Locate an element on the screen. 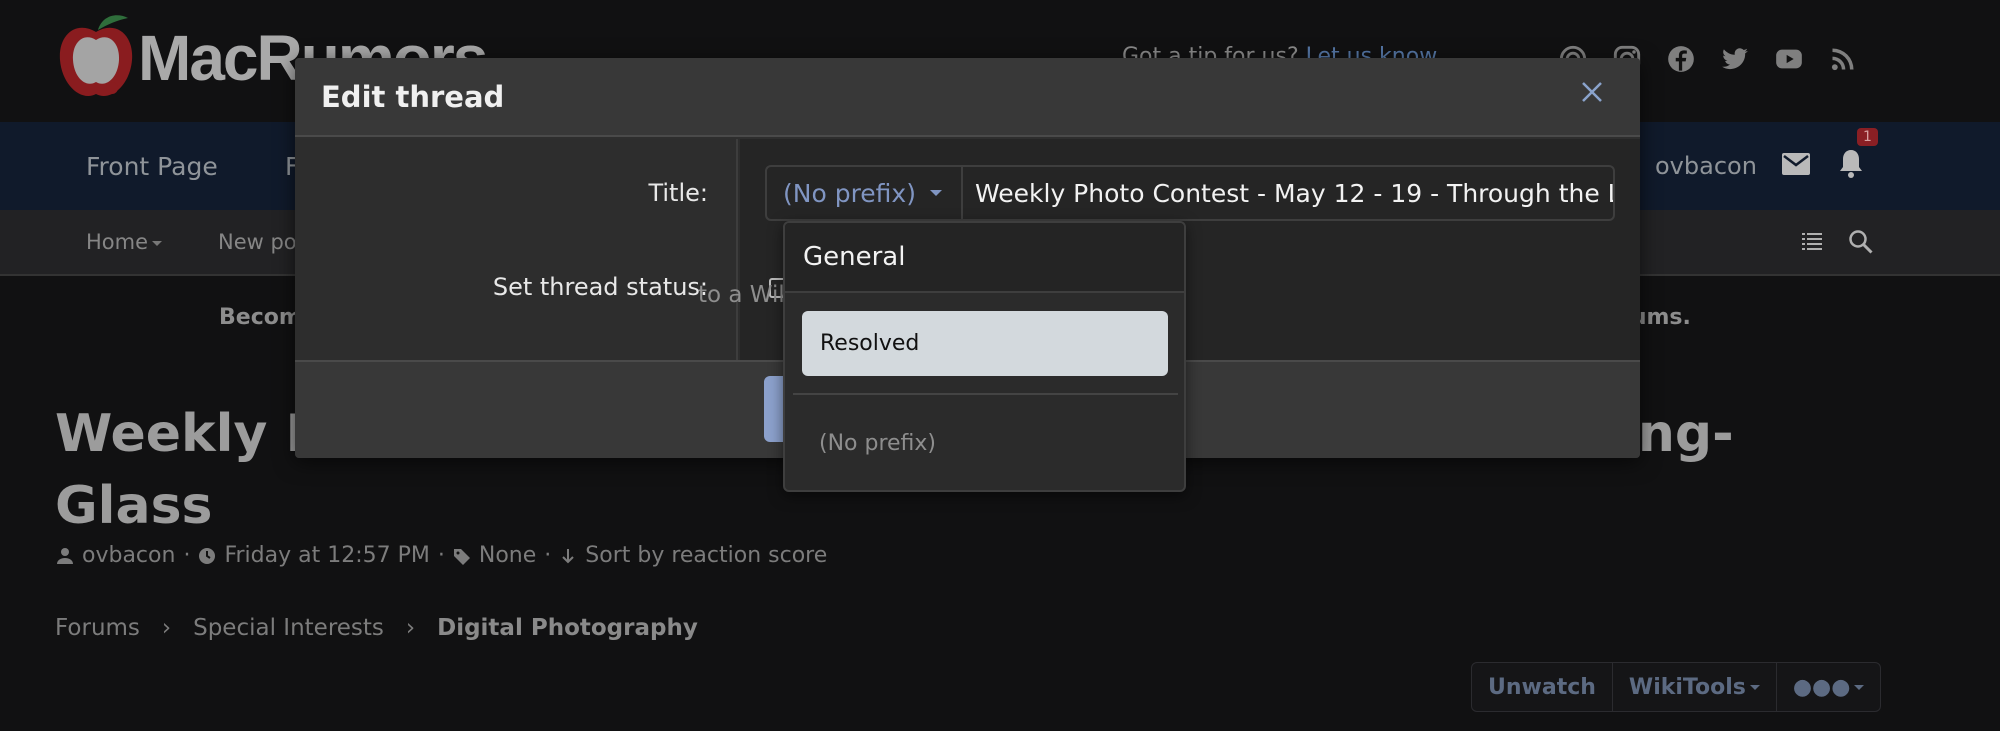  dropdown-divider is located at coordinates (985, 394).